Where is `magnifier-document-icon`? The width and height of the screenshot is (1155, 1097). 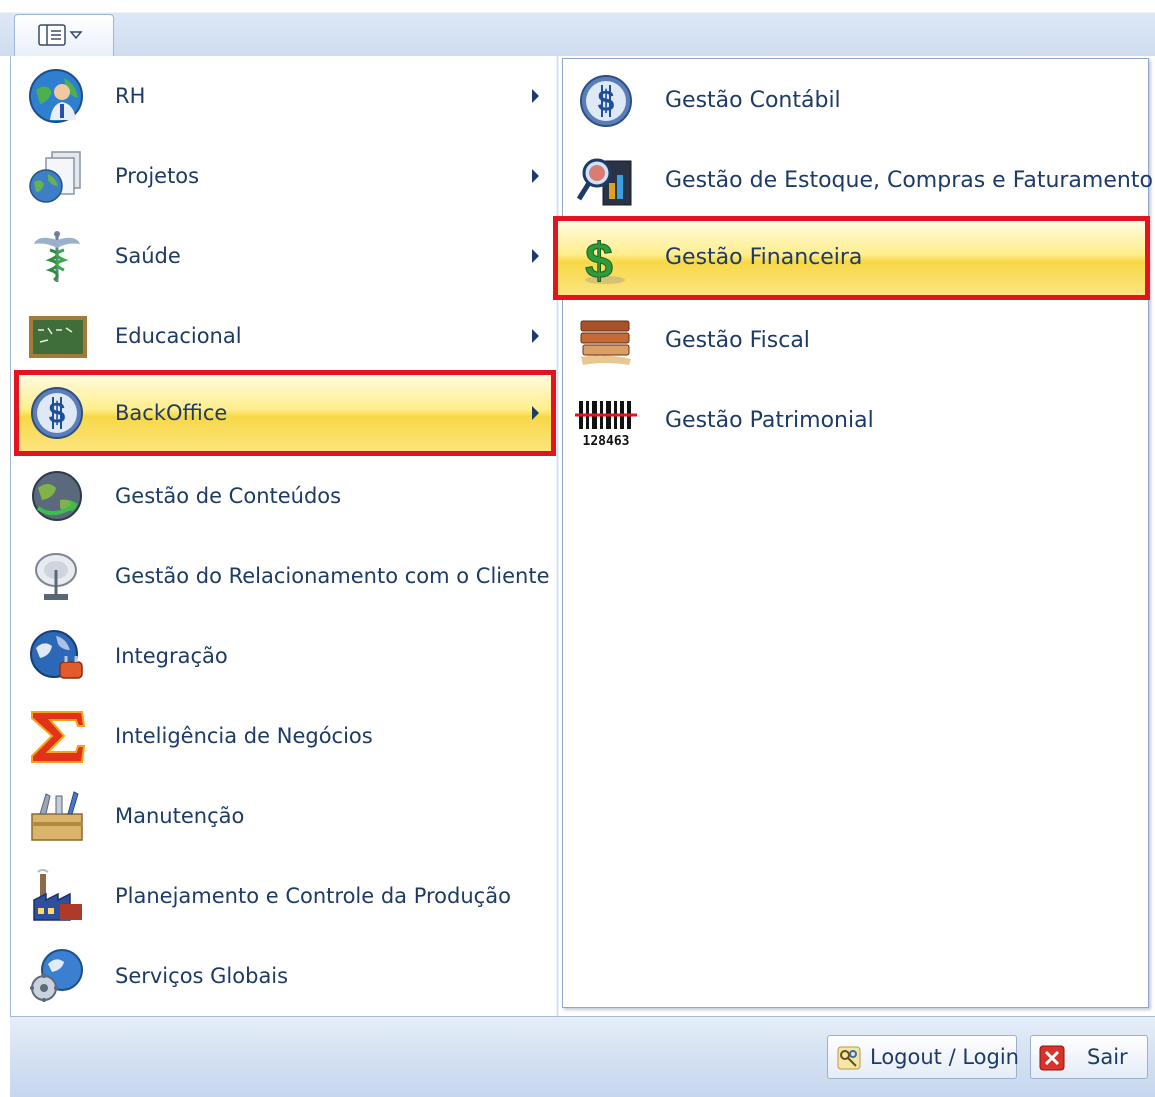 magnifier-document-icon is located at coordinates (604, 182).